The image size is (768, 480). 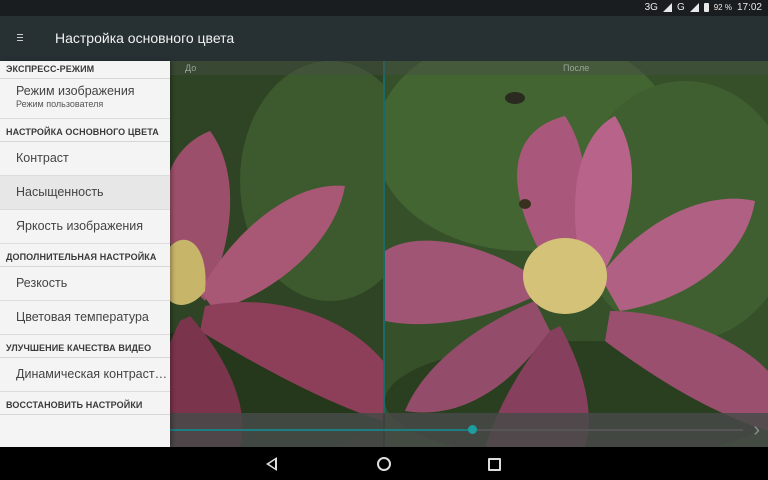 What do you see at coordinates (384, 38) in the screenshot?
I see `app-bar: Настройка основного цвета` at bounding box center [384, 38].